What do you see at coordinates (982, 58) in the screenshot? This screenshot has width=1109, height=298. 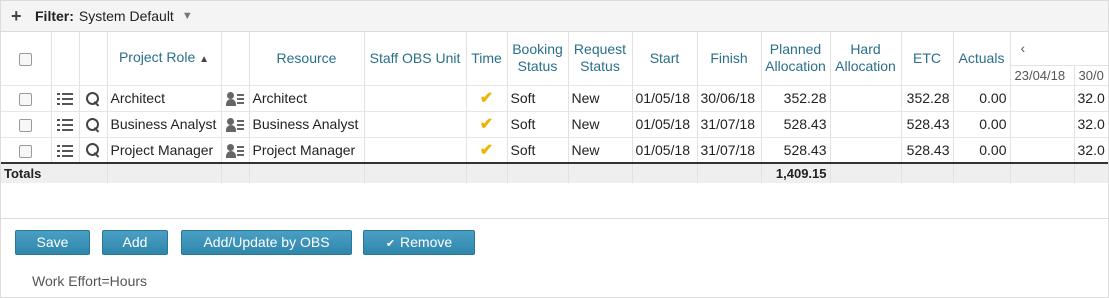 I see `col-header-actuals: Actuals` at bounding box center [982, 58].